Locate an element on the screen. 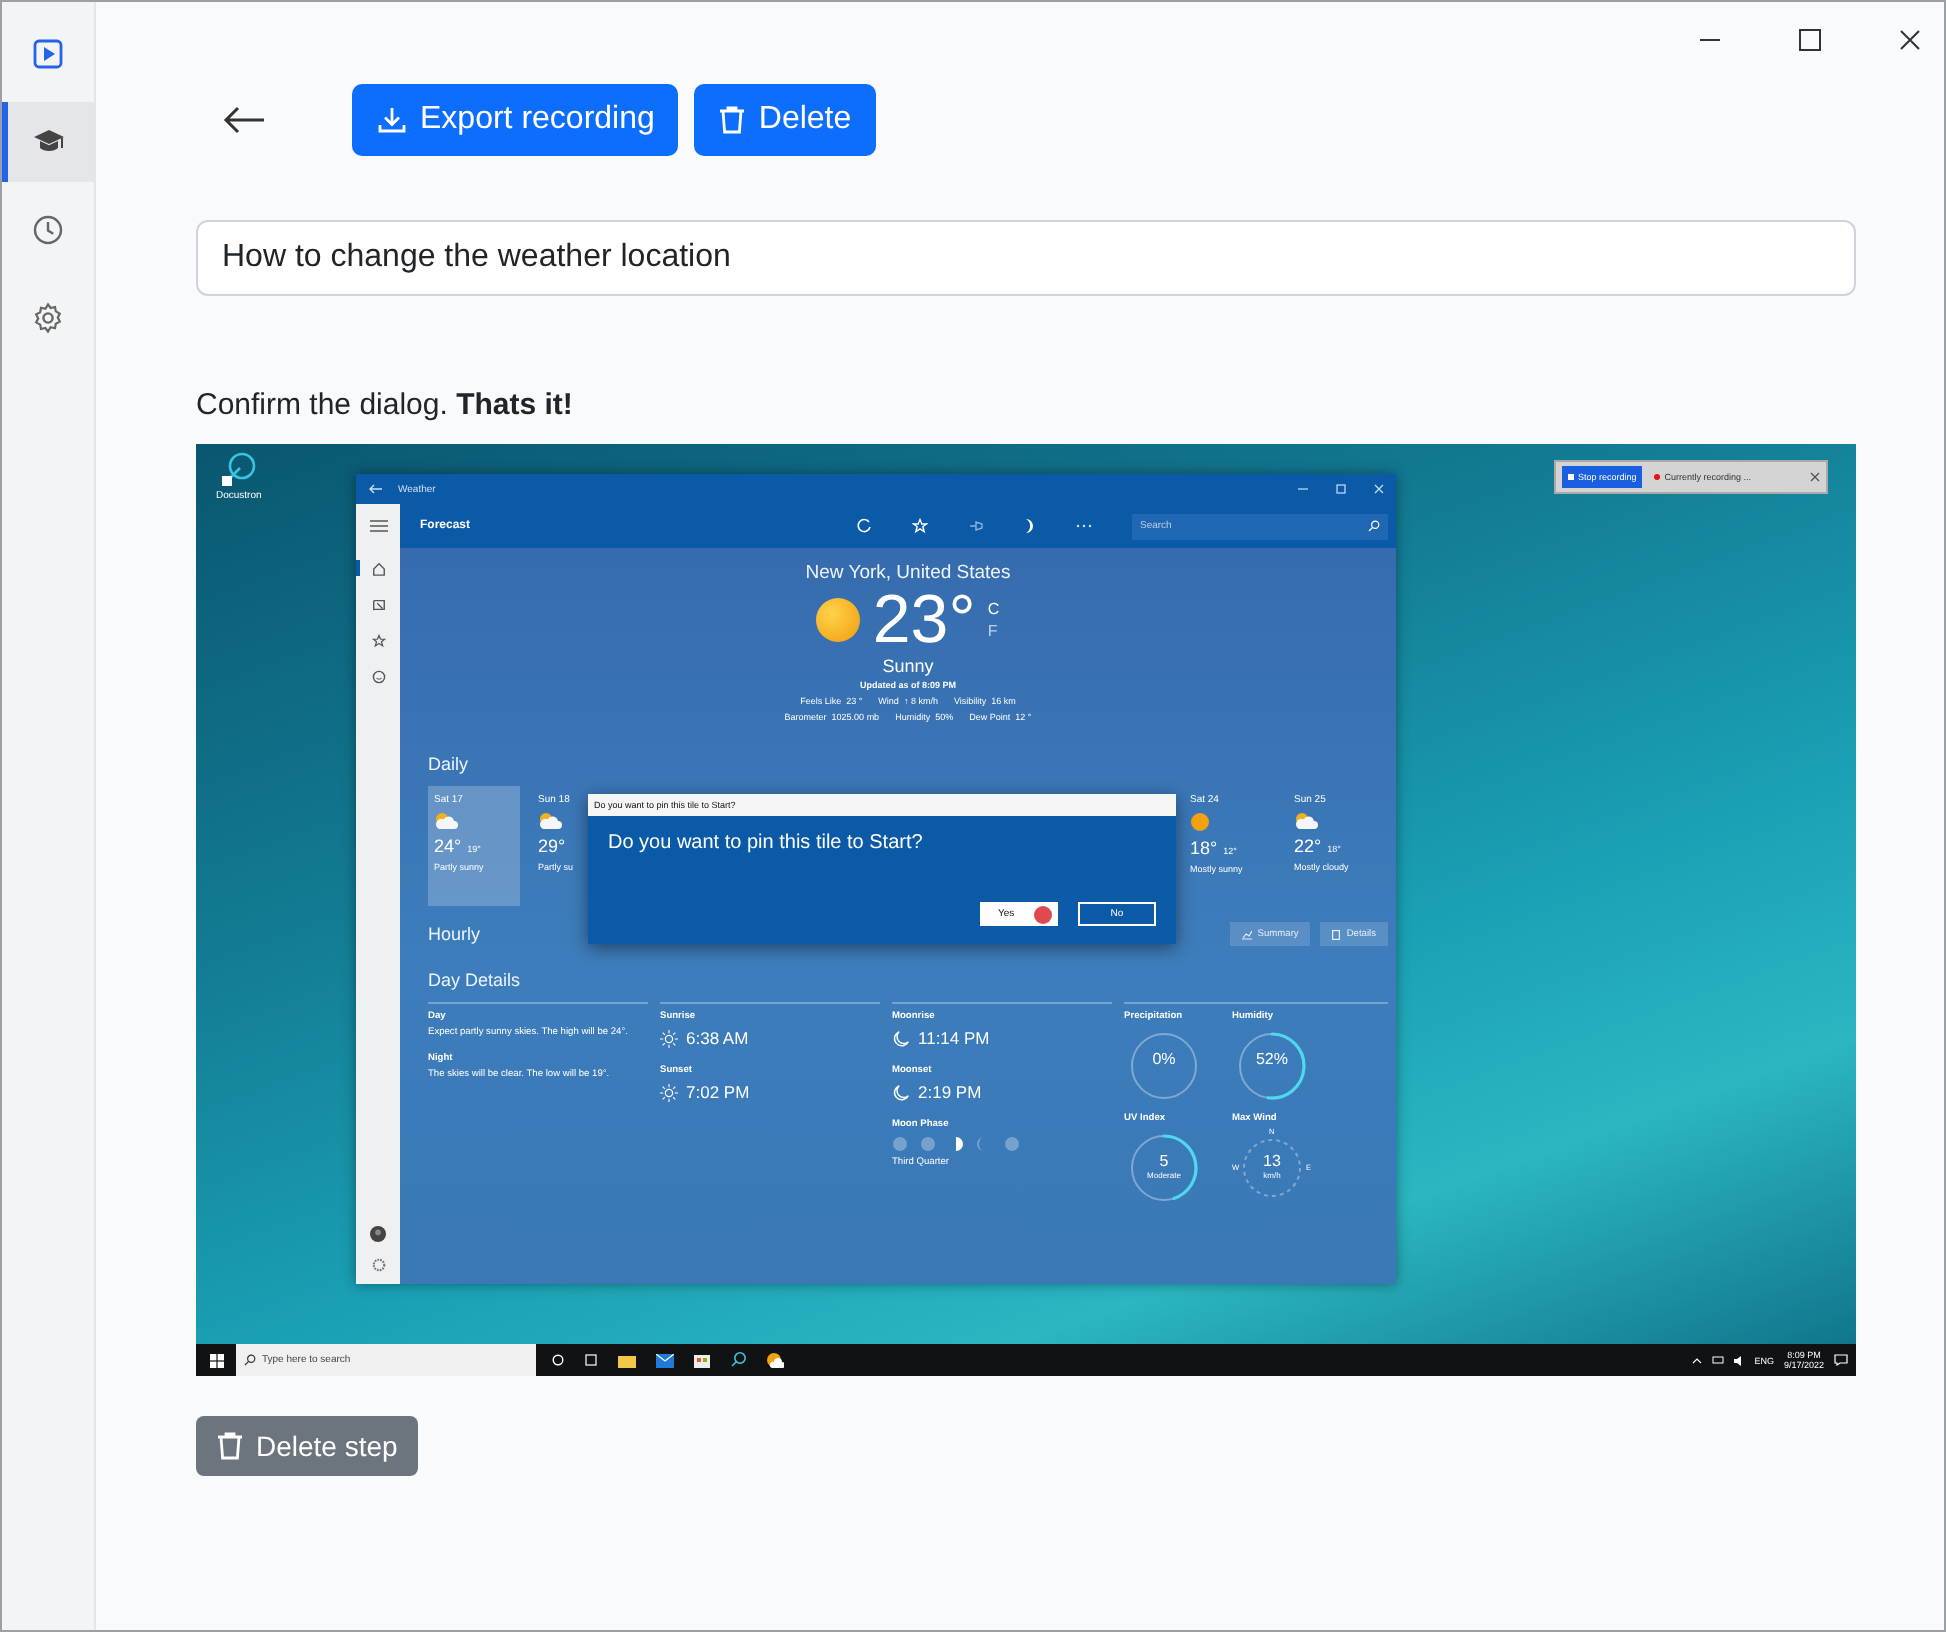  detail-time: 11:14 PM is located at coordinates (954, 1038).